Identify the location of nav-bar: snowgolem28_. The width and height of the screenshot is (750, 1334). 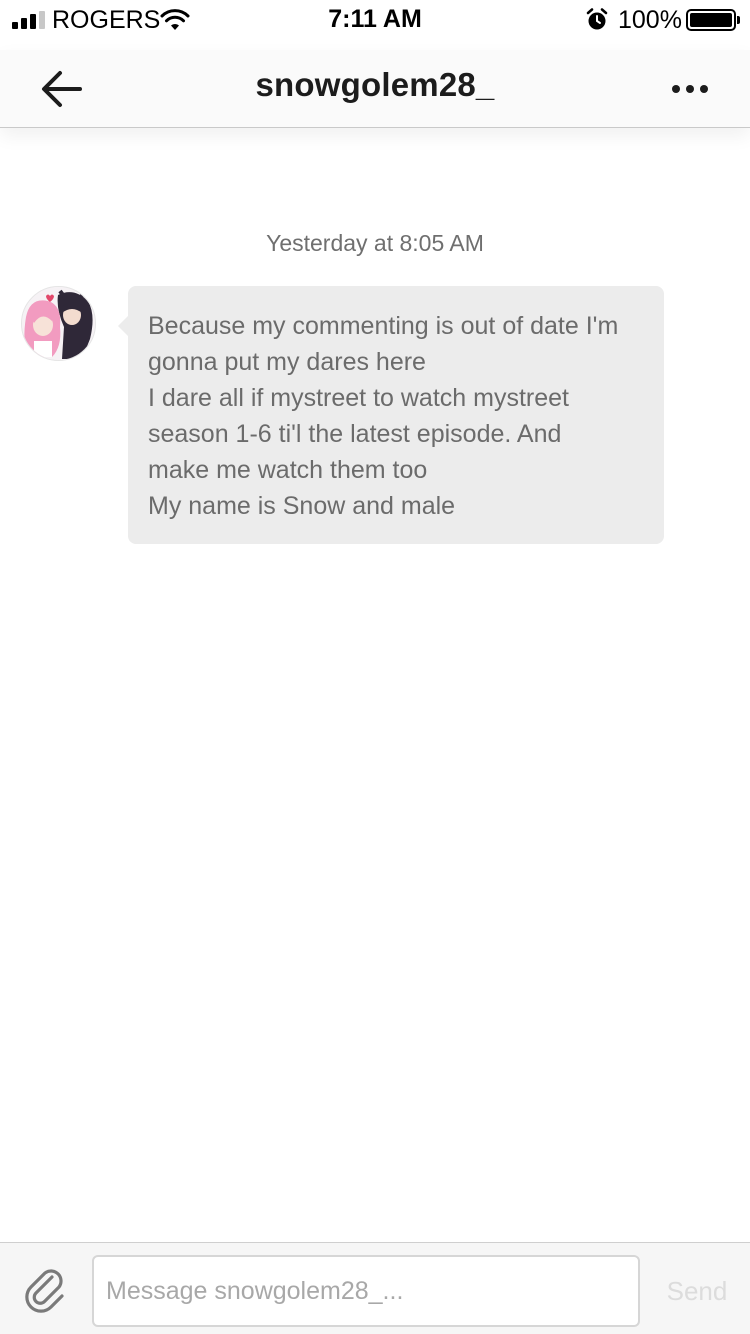
(375, 89).